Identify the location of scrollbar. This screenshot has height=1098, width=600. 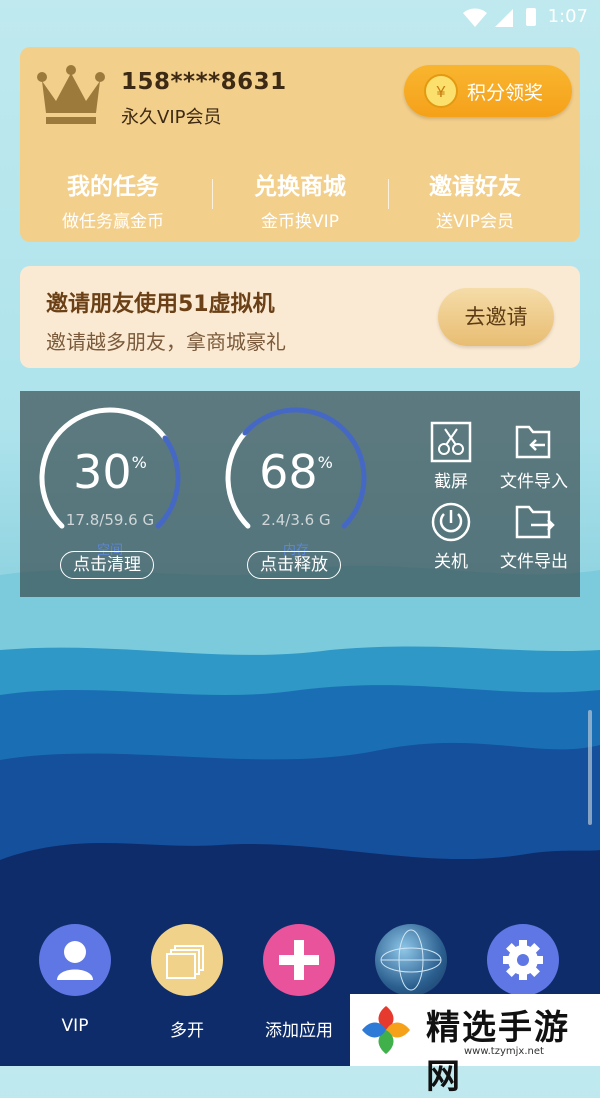
(590, 767).